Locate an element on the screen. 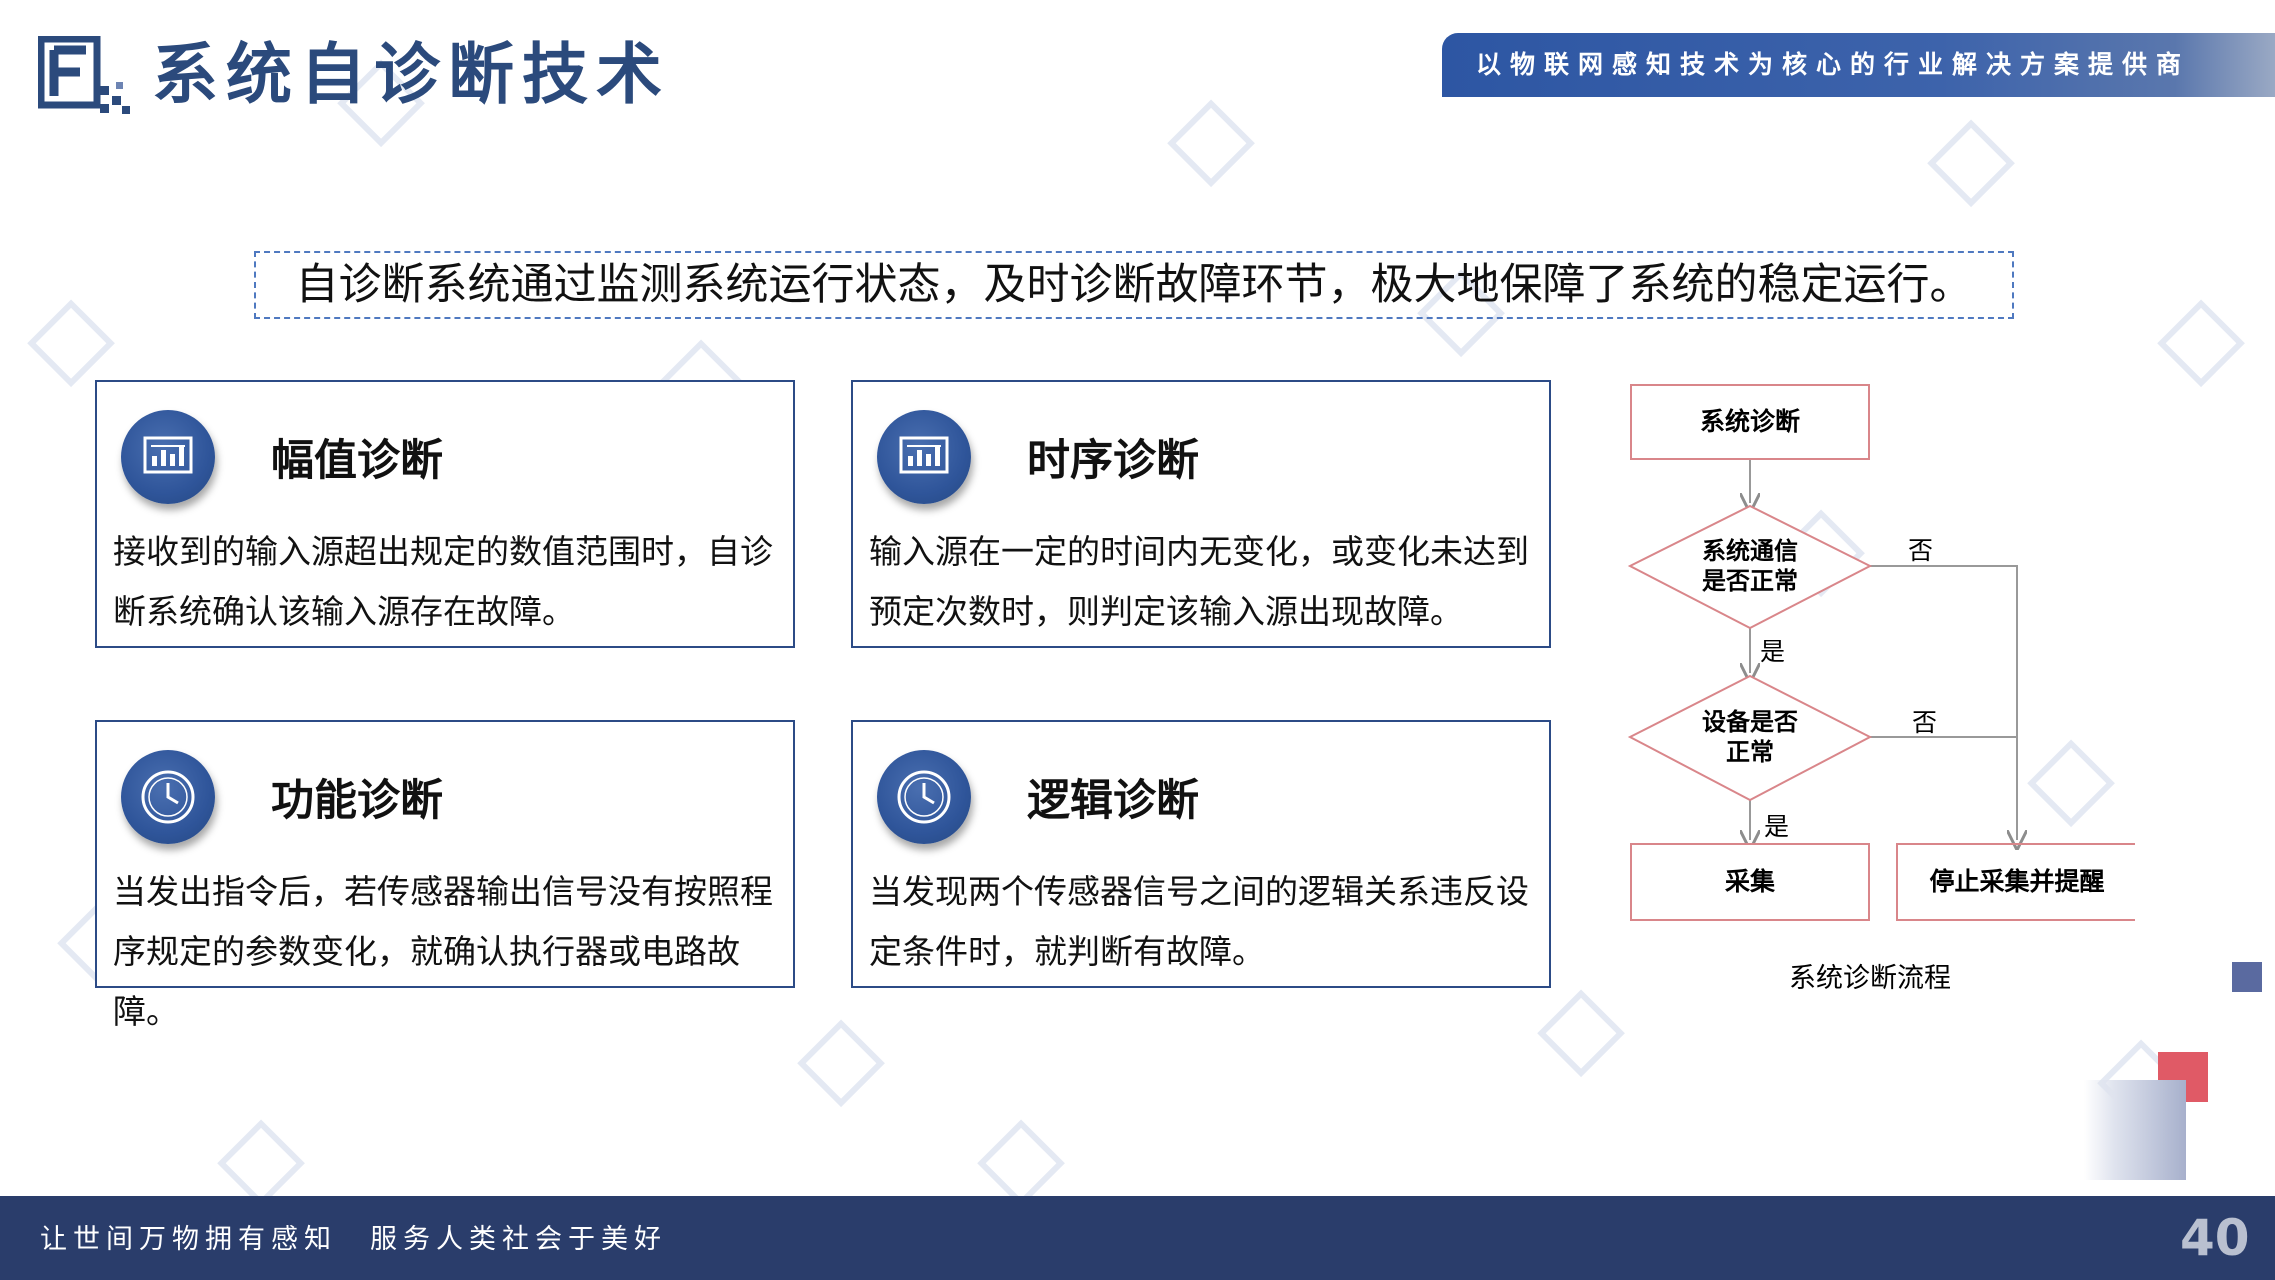 This screenshot has width=2275, height=1280. flow-decision1-line2: 是否正常 is located at coordinates (1750, 581).